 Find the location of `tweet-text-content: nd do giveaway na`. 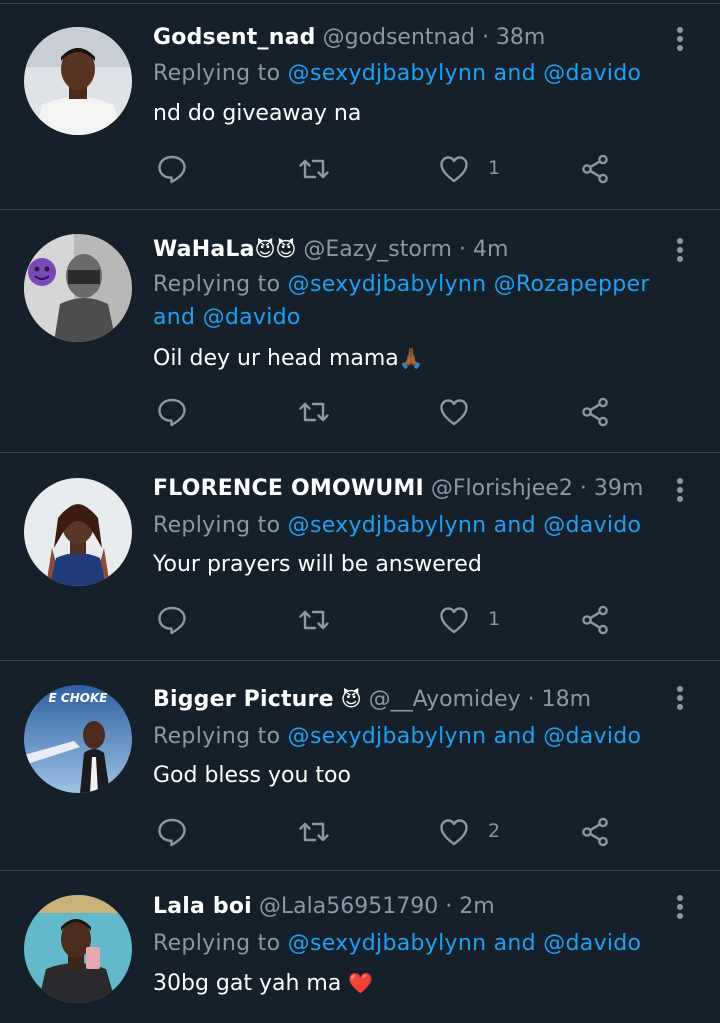

tweet-text-content: nd do giveaway na is located at coordinates (257, 113).